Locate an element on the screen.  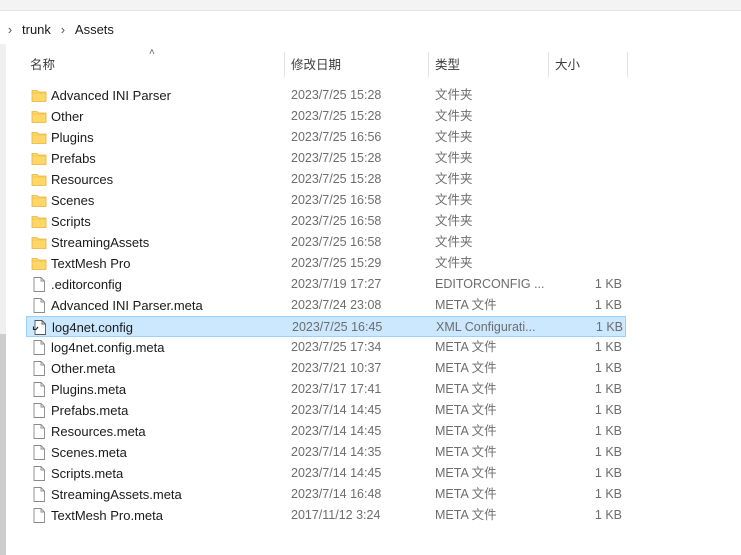
file-row: StreamingAssets 2023/7/25 16:58 文件夹 is located at coordinates (326, 242).